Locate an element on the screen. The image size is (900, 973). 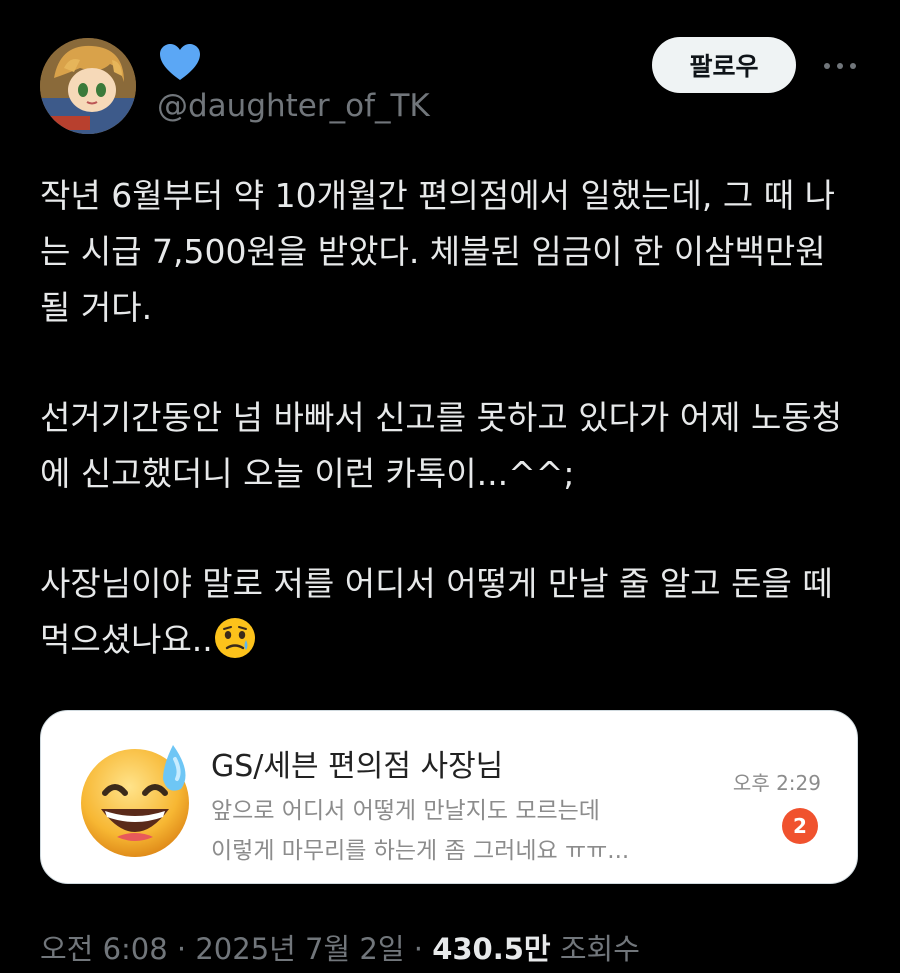
views-label: 조회수 is located at coordinates (599, 949).